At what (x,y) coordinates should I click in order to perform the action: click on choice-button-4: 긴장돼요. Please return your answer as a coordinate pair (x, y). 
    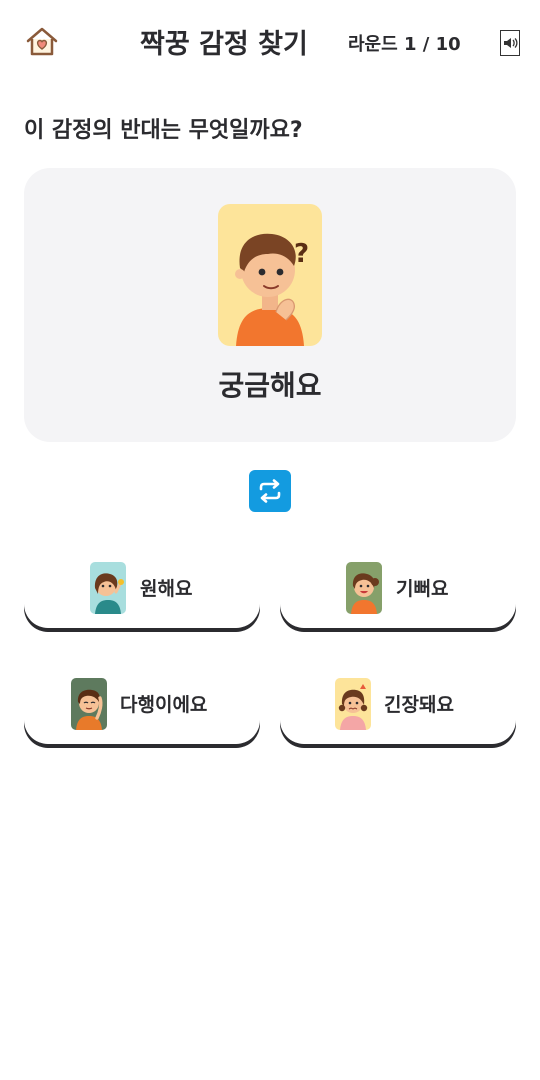
    Looking at the image, I should click on (398, 707).